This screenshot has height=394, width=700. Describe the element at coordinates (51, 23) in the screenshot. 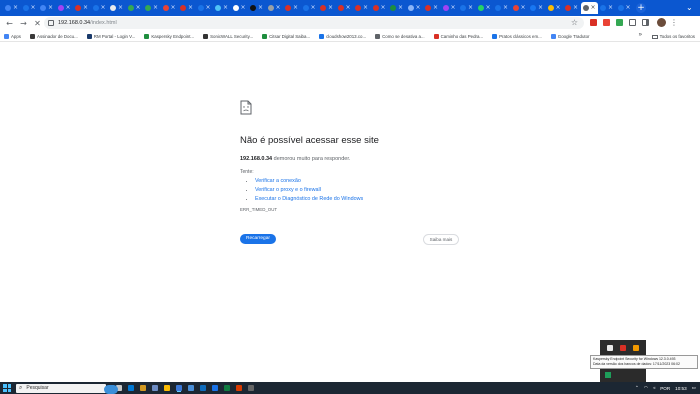

I see `site-info-icon` at that location.